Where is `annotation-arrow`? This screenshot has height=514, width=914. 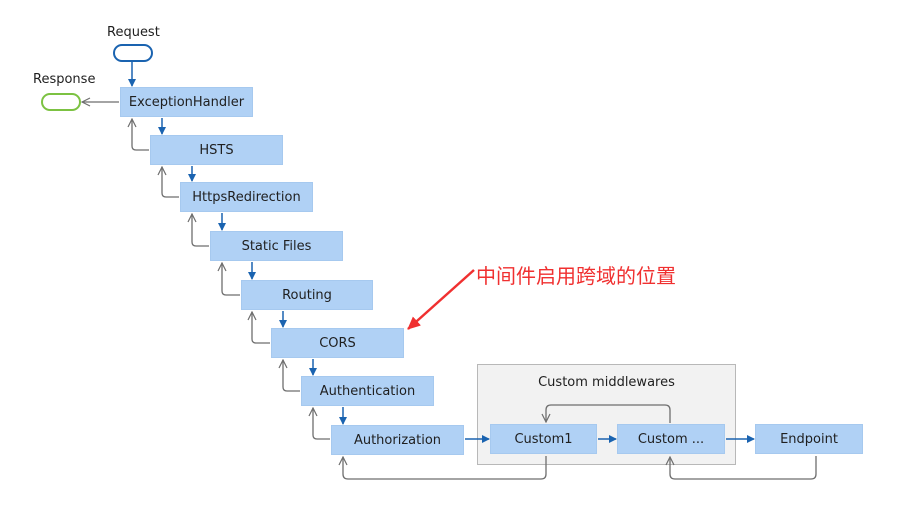
annotation-arrow is located at coordinates (441, 299).